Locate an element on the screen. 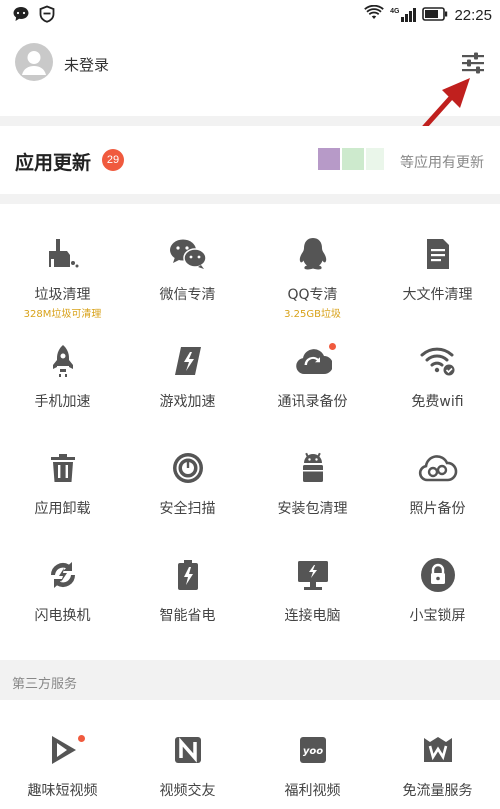  tool-app-uninstall: 应用卸载 is located at coordinates (62, 471).